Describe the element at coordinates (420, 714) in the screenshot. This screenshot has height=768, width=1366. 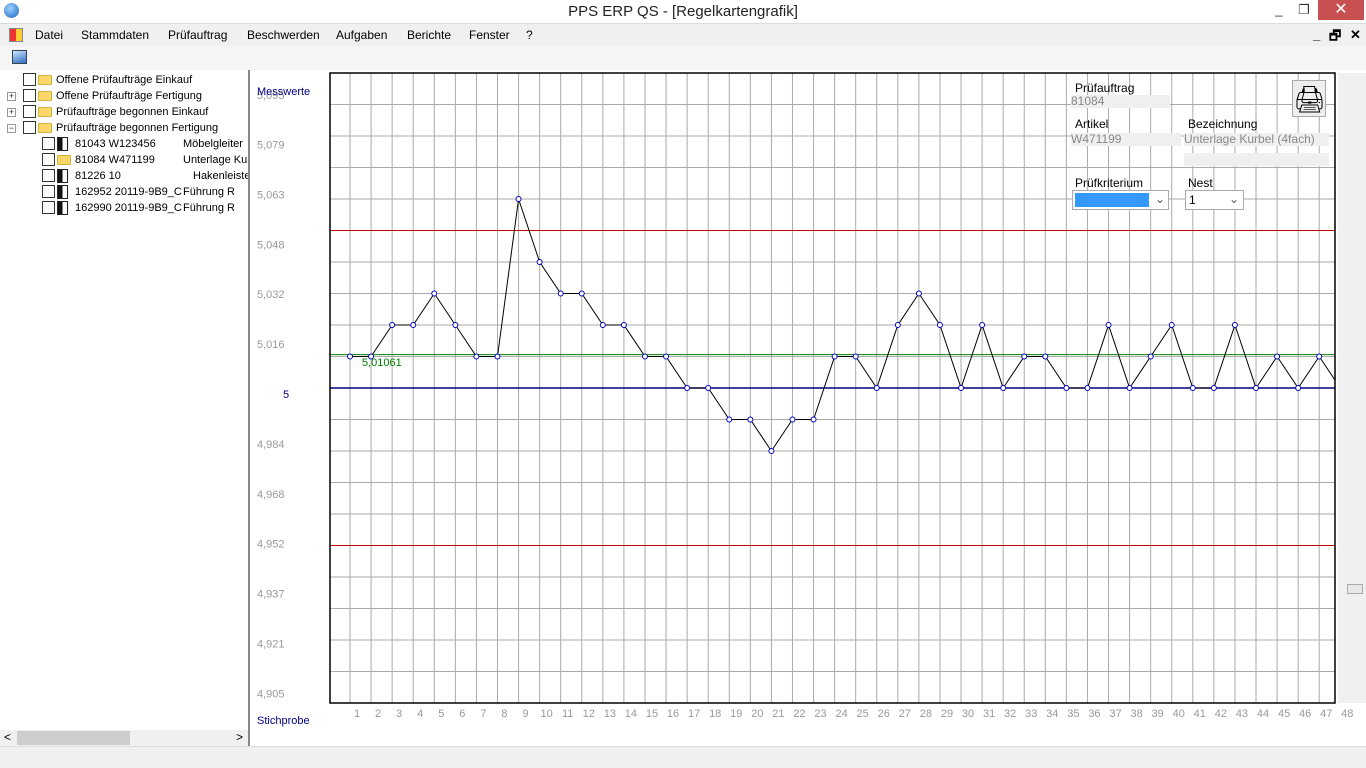
I see `x-tick-label: 4` at that location.